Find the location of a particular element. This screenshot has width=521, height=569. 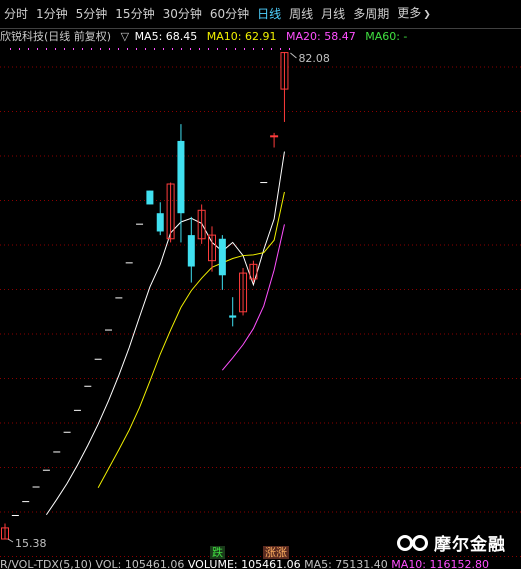

brand-logo: 摩尔金融 is located at coordinates (451, 542).